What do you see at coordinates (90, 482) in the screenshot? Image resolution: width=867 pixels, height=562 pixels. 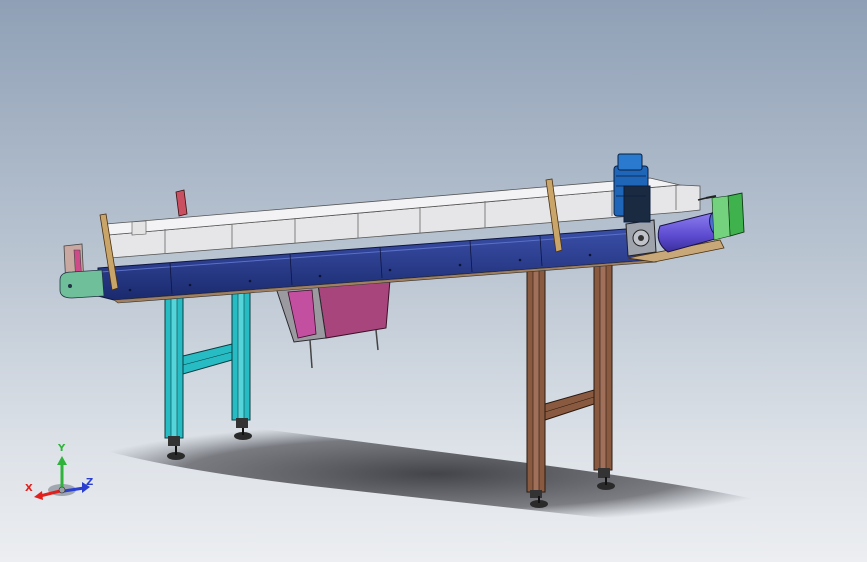 I see `z-axis-label: Z` at bounding box center [90, 482].